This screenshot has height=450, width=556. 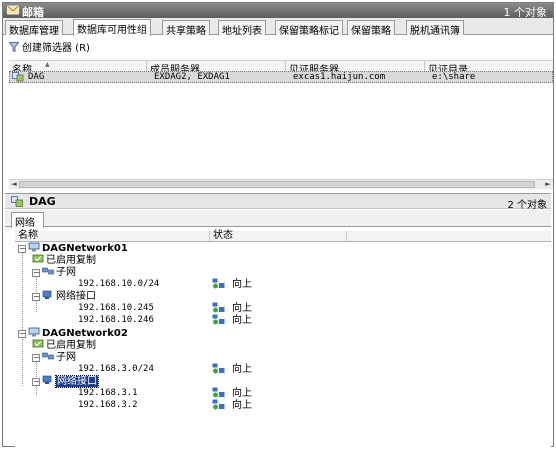 I want to click on tree-node-label: DAGNetwork01, so click(x=85, y=248).